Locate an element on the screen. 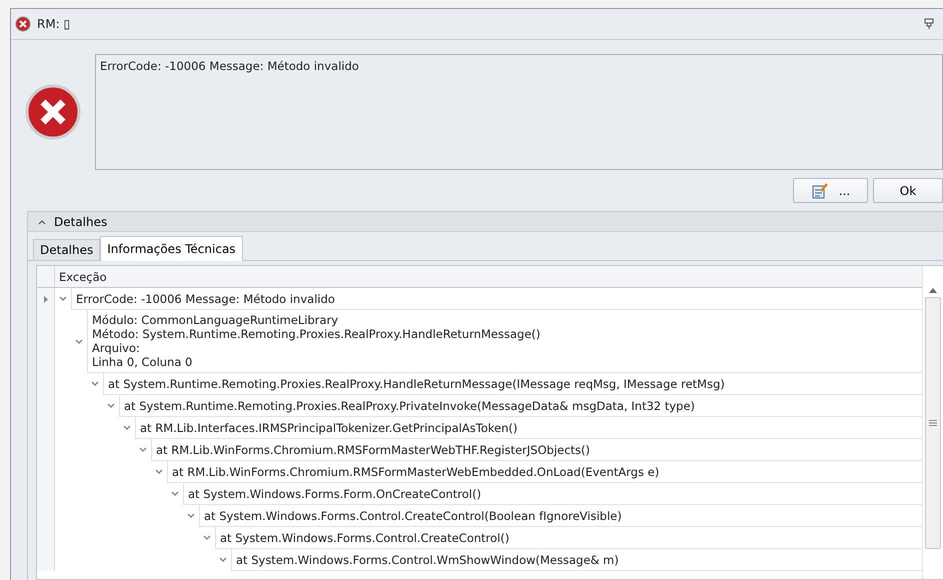  exception-cell: at System.Runtime.Remoting.Proxies.RealProxy.HandleReturnMessage(IMessage reqMsg, IMessage retMsg) is located at coordinates (512, 384).